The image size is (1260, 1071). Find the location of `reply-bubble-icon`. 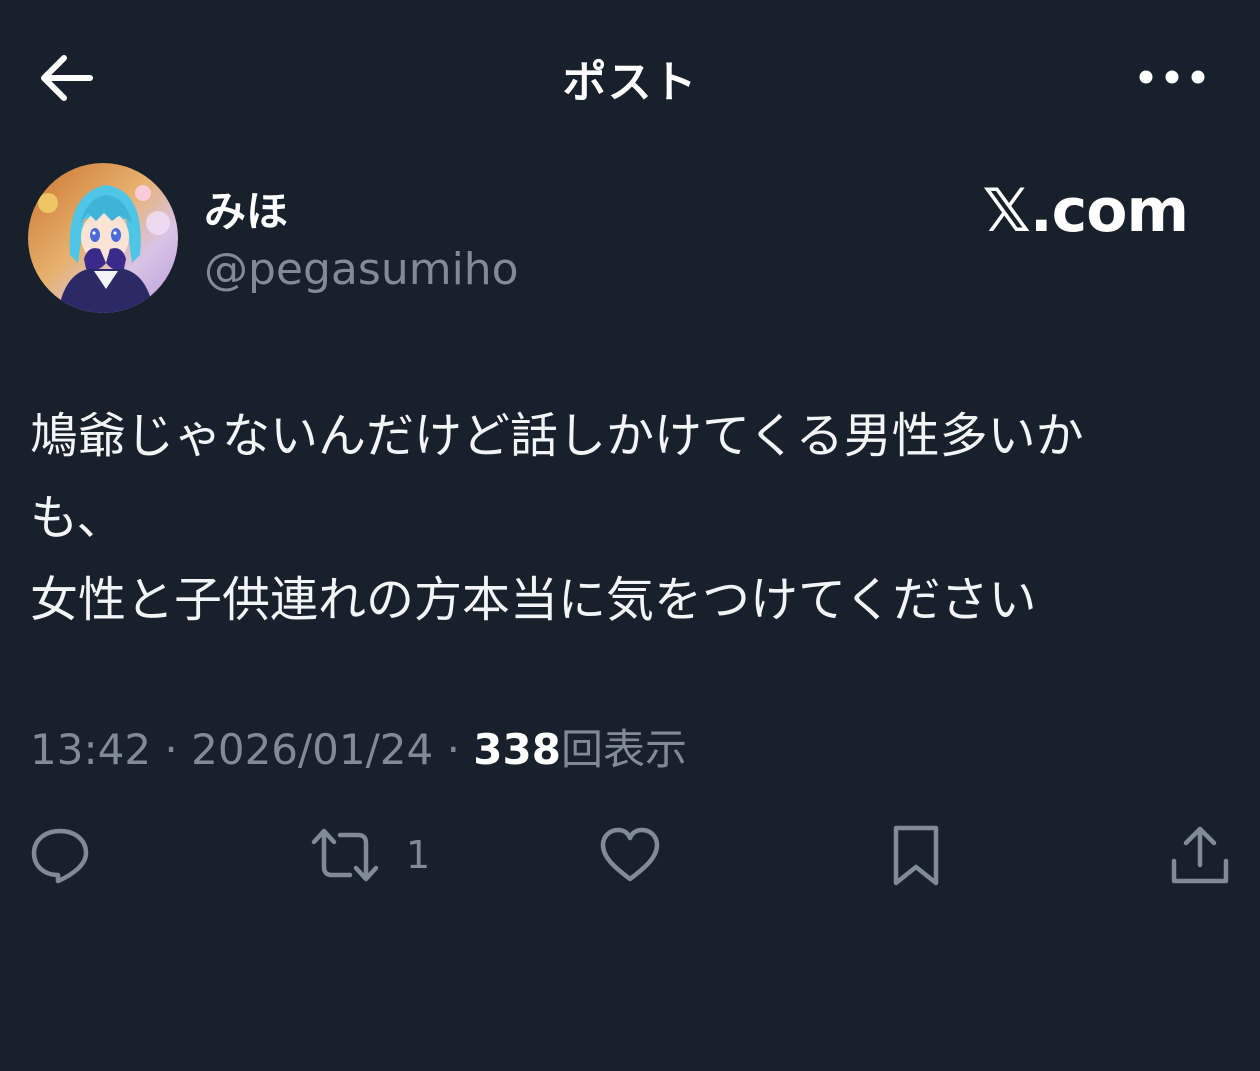

reply-bubble-icon is located at coordinates (60, 856).